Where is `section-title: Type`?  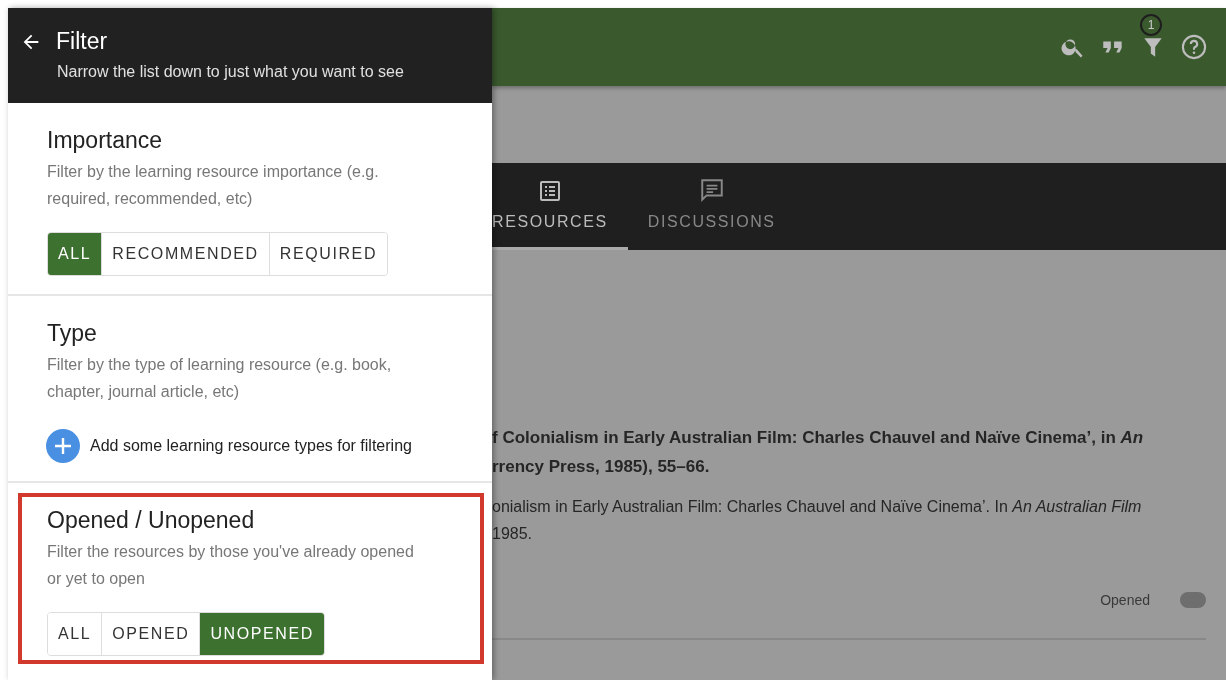
section-title: Type is located at coordinates (72, 333).